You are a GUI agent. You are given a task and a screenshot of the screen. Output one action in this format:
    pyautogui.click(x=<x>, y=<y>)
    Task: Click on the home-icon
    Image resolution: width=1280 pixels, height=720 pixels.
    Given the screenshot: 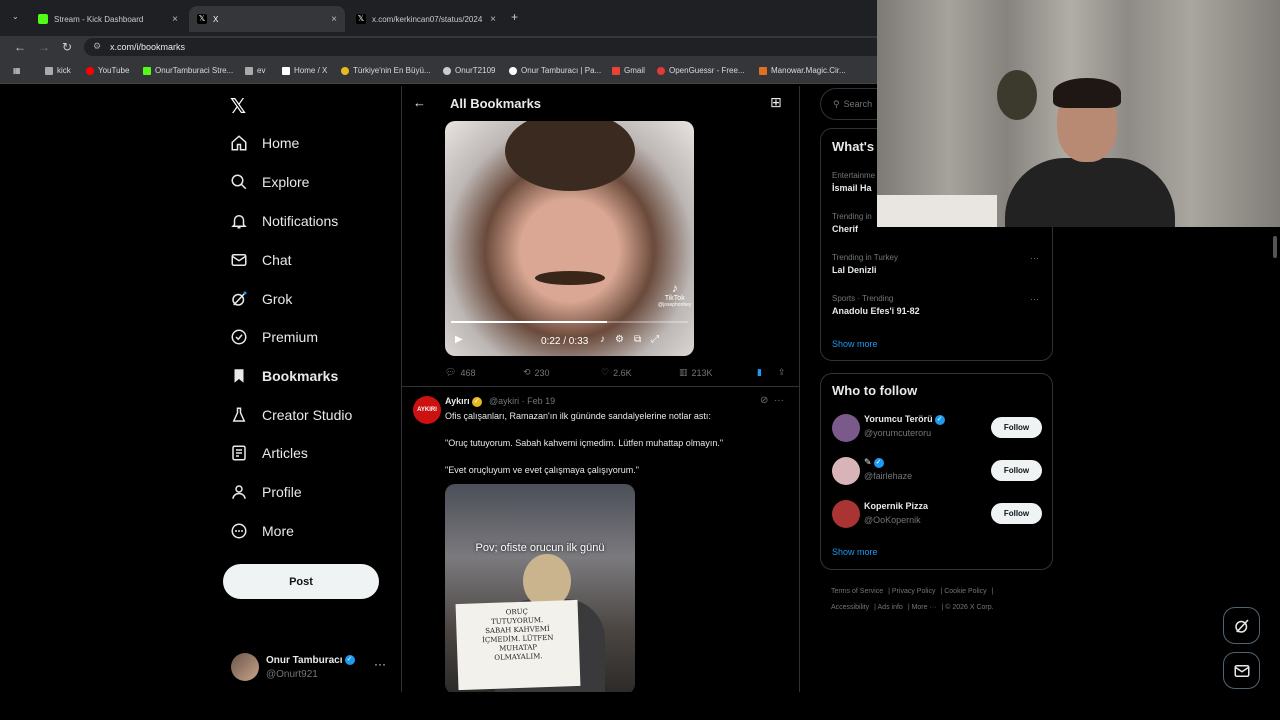 What is the action you would take?
    pyautogui.click(x=239, y=143)
    